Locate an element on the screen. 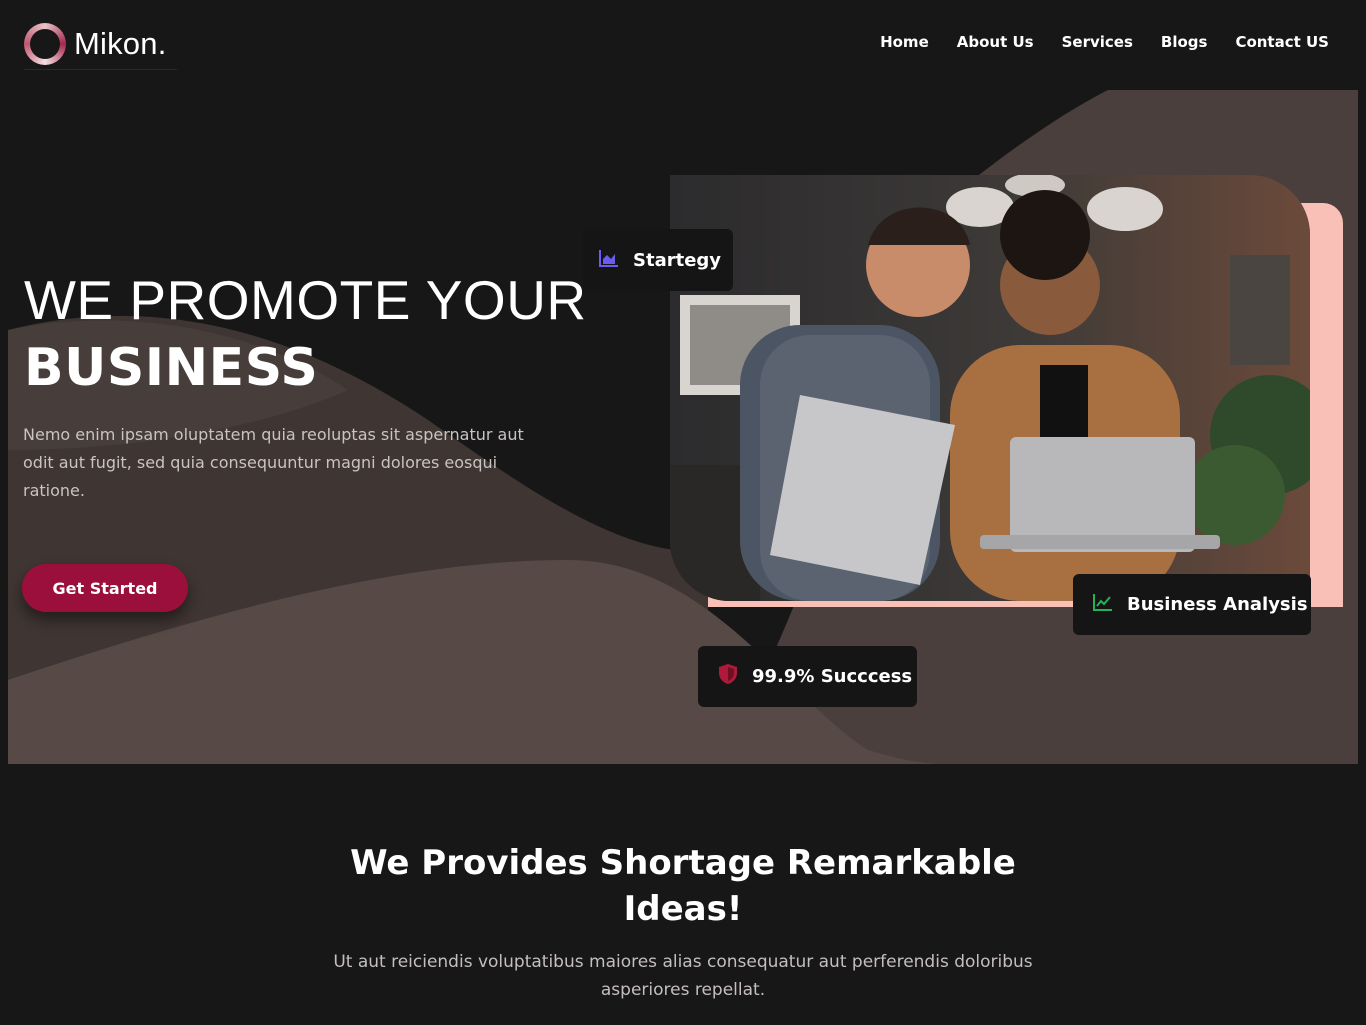  get-started-button: Get Started is located at coordinates (105, 588).